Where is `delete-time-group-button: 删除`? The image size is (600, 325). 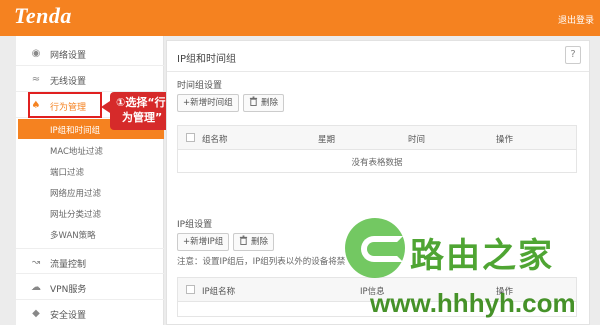
delete-time-group-button: 删除 is located at coordinates (264, 103).